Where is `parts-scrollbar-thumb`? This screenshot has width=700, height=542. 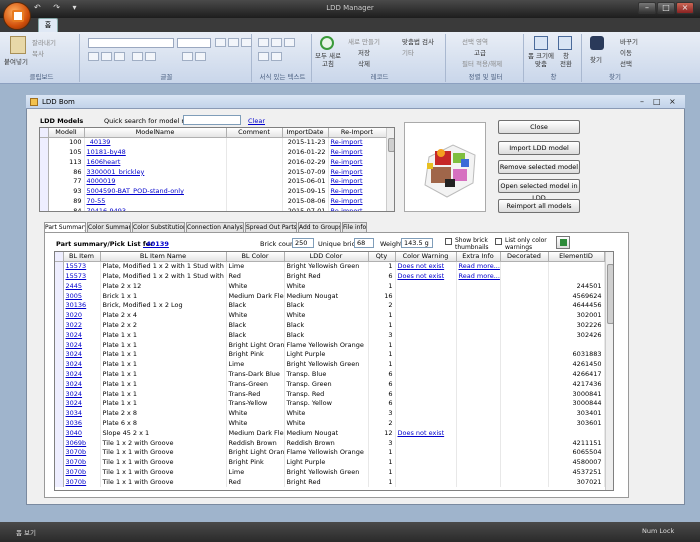
parts-scrollbar-thumb is located at coordinates (610, 294).